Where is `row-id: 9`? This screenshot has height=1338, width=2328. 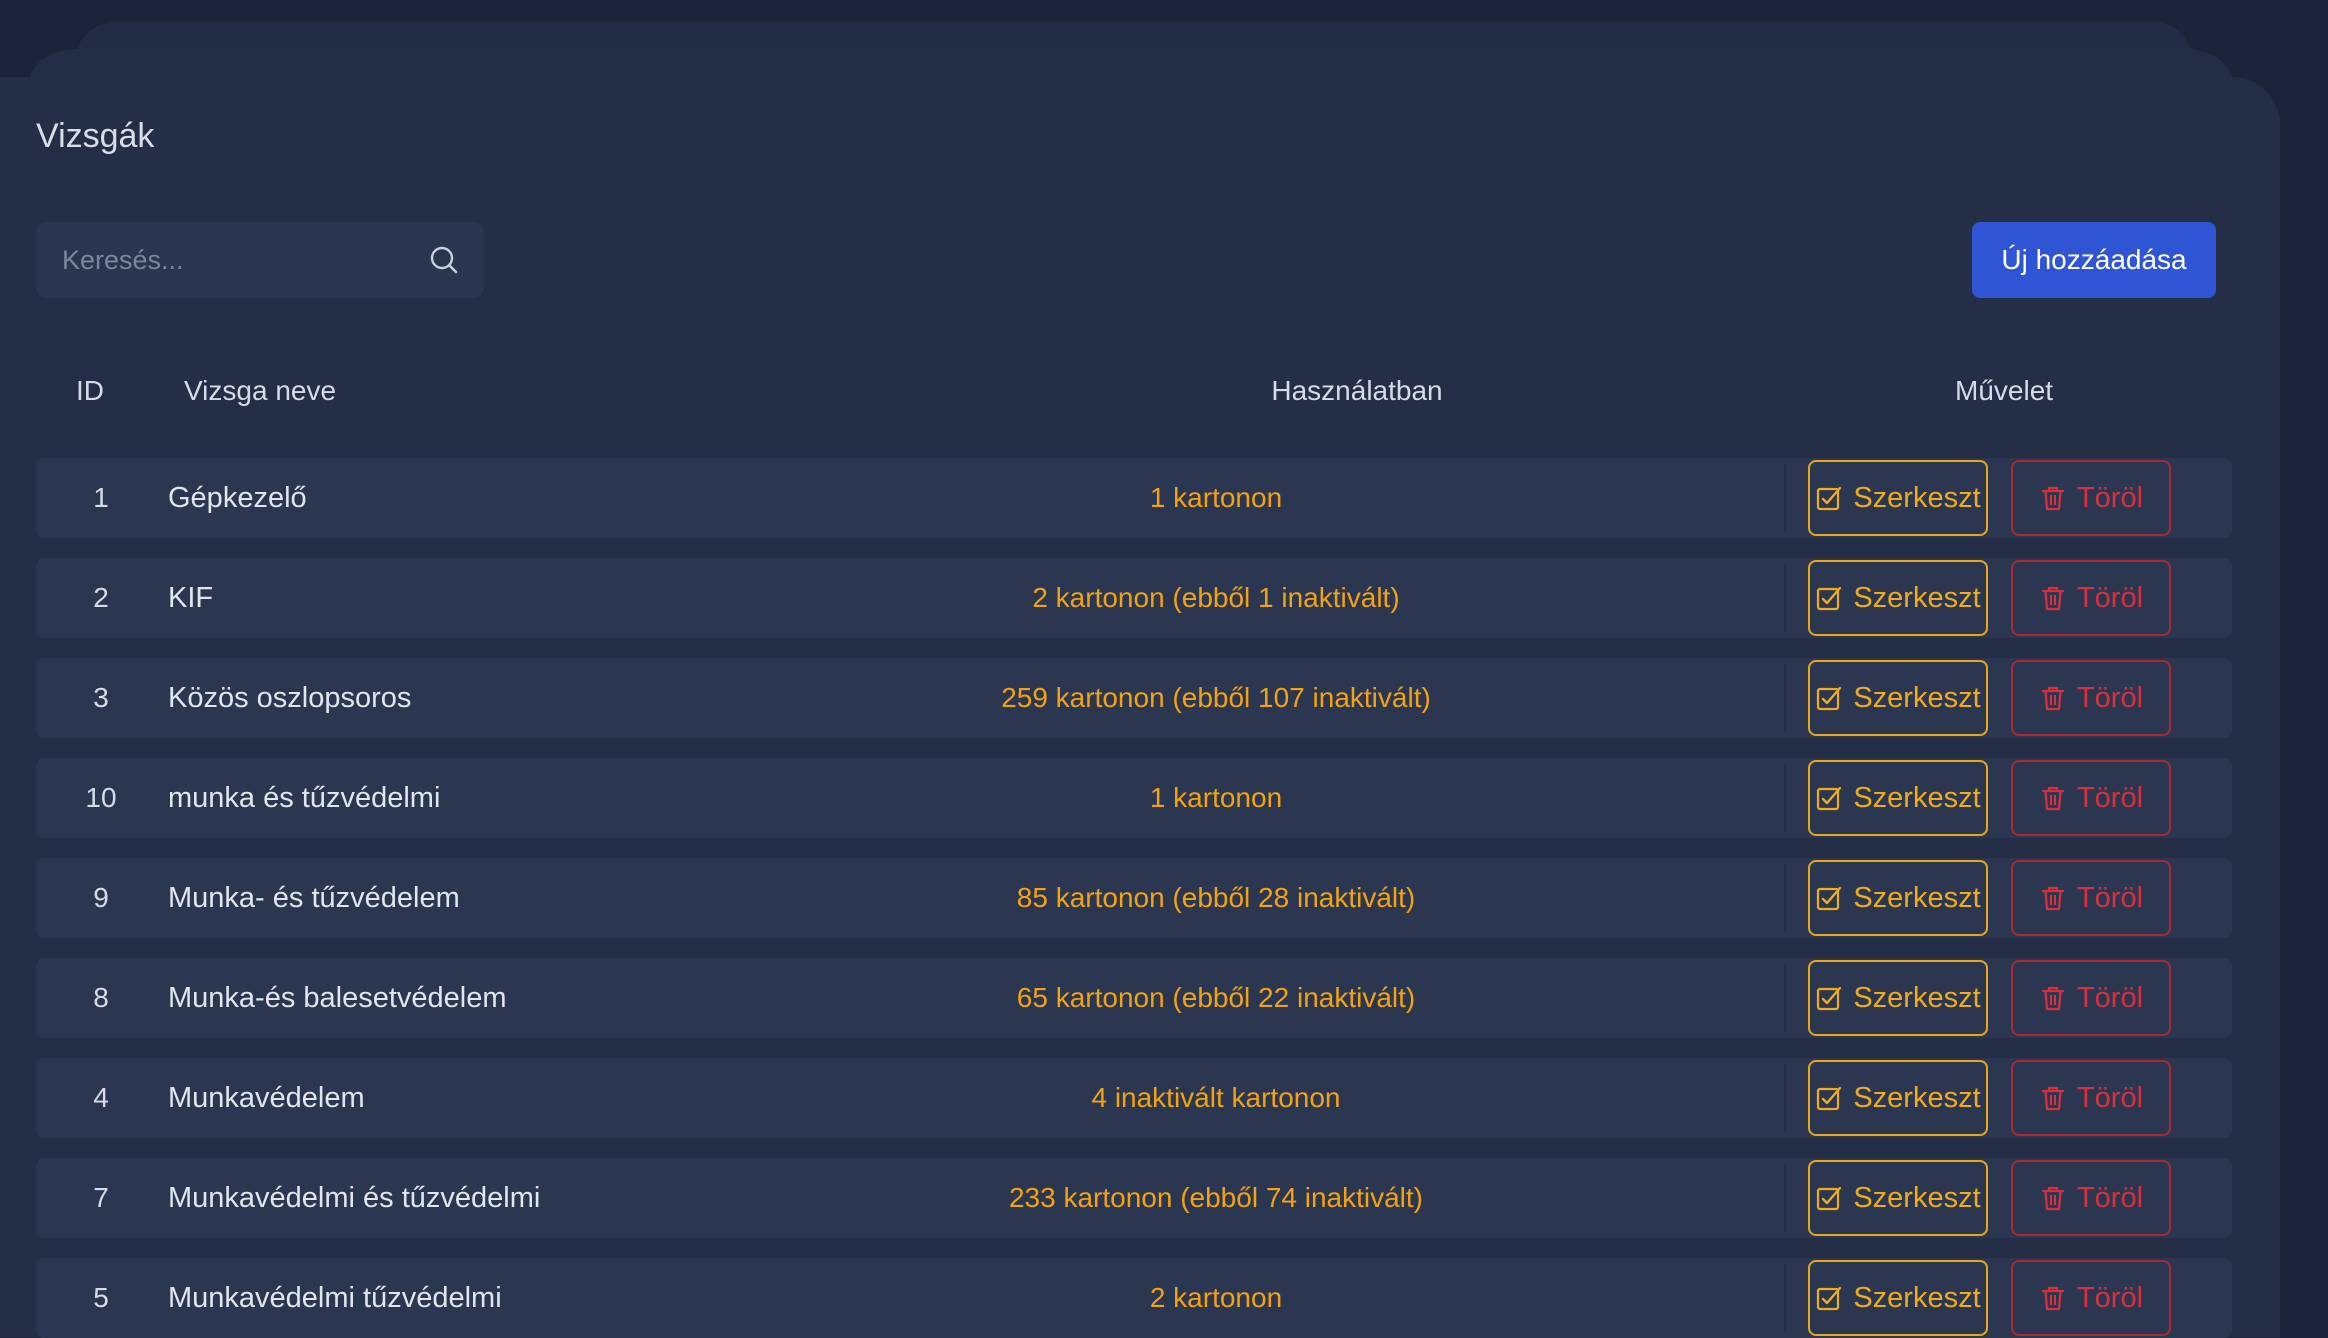 row-id: 9 is located at coordinates (101, 897).